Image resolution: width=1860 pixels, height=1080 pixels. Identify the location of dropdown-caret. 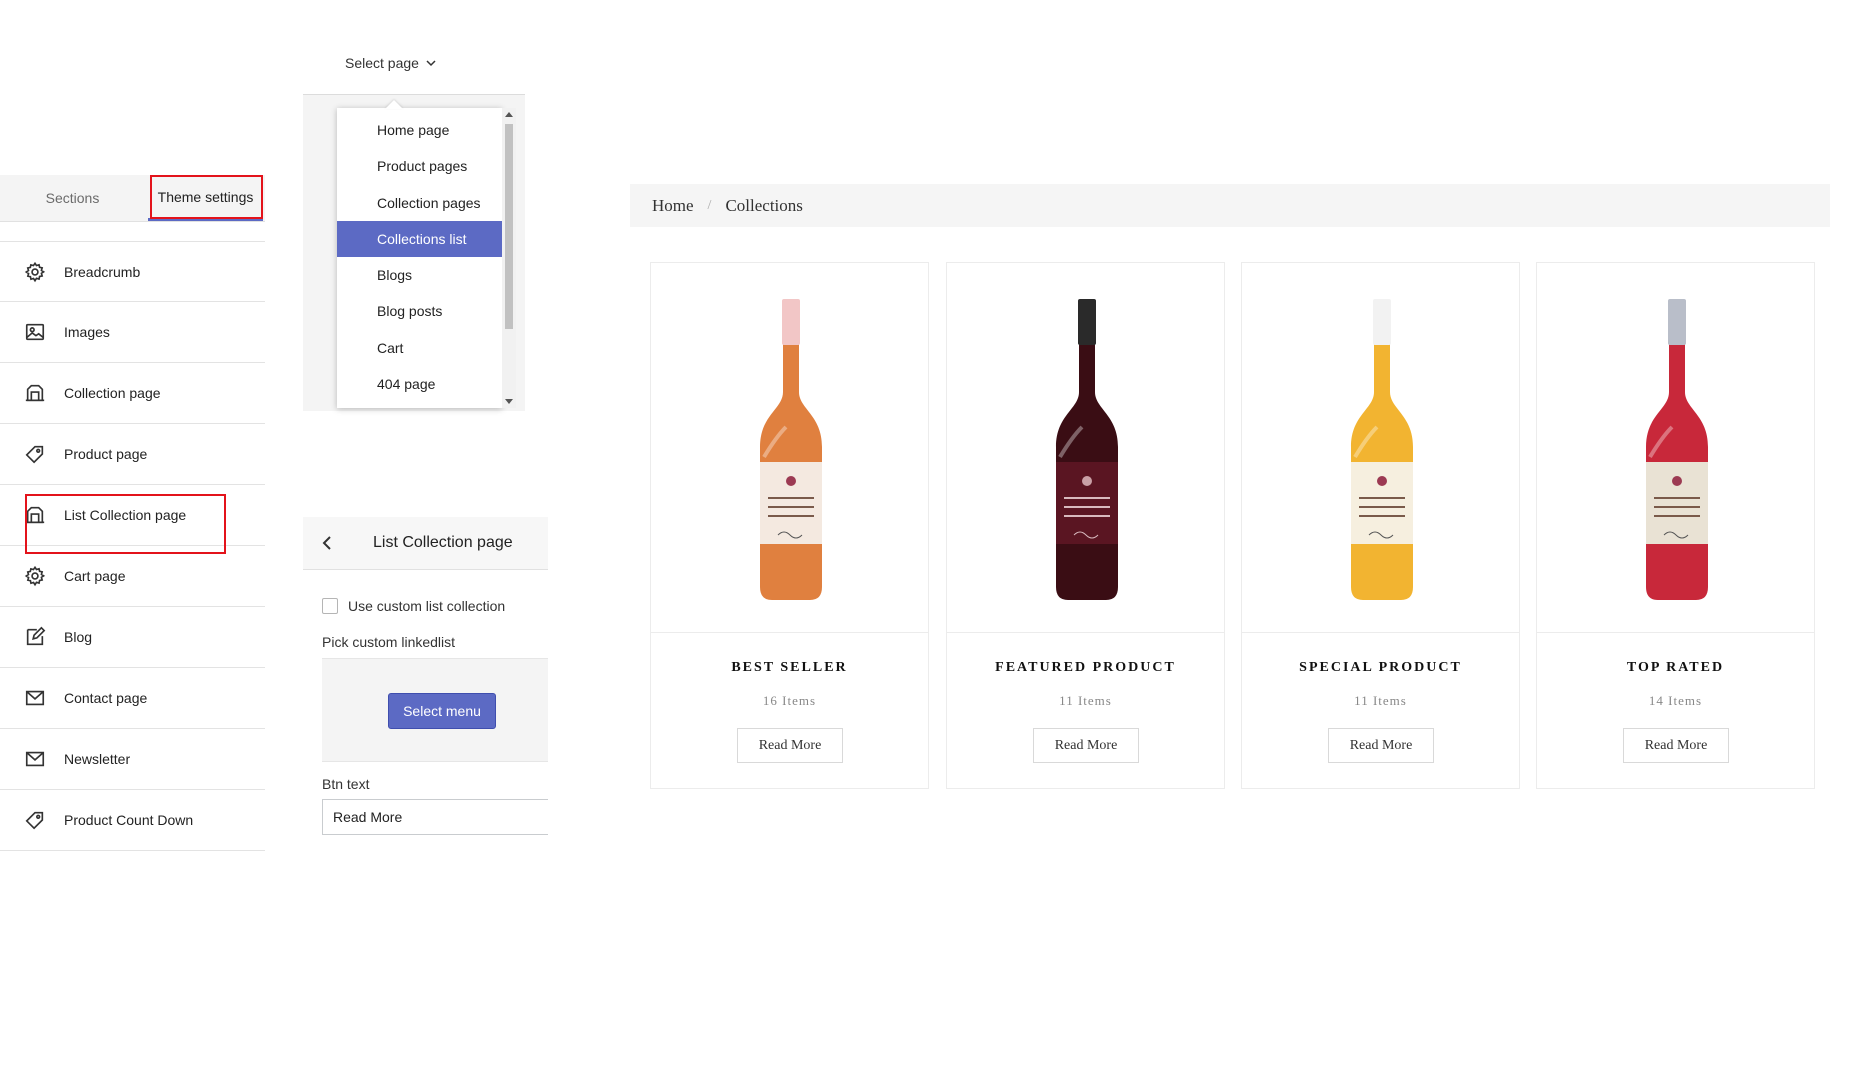
(394, 104).